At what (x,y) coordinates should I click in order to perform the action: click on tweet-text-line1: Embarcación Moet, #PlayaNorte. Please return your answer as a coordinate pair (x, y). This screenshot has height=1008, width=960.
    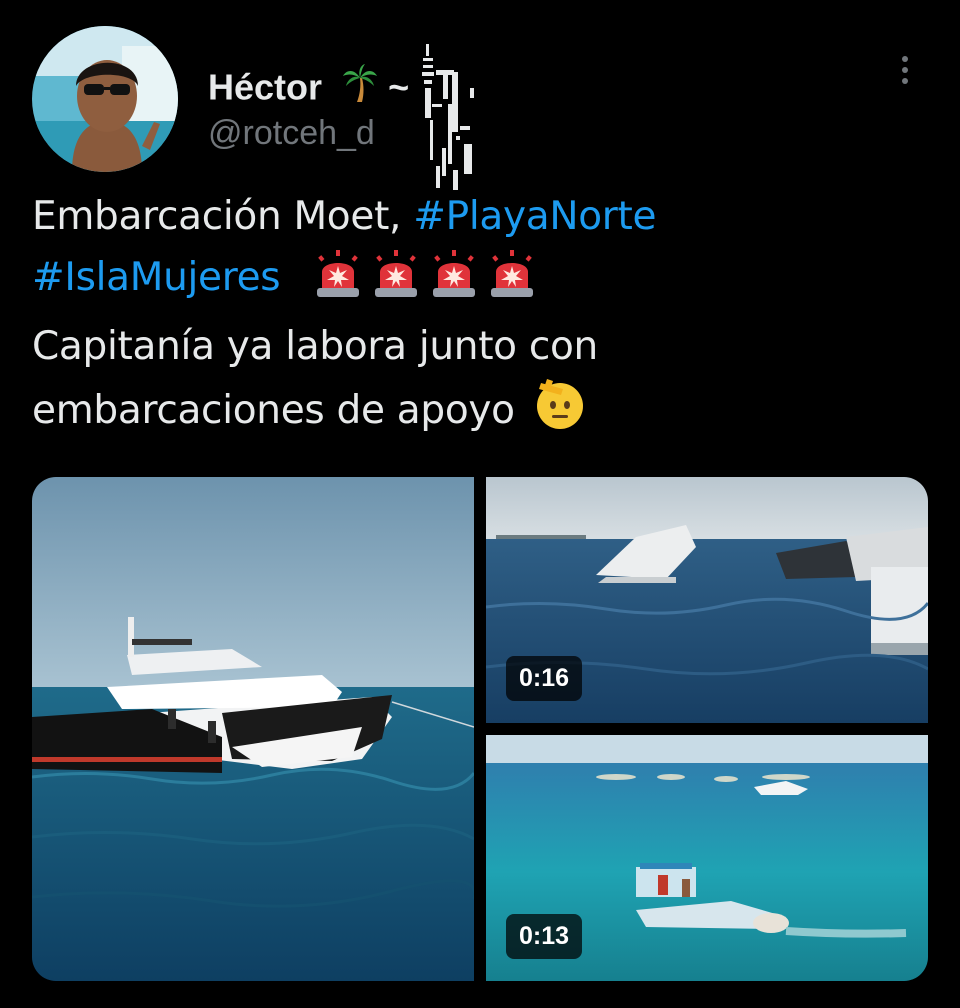
    Looking at the image, I should click on (472, 216).